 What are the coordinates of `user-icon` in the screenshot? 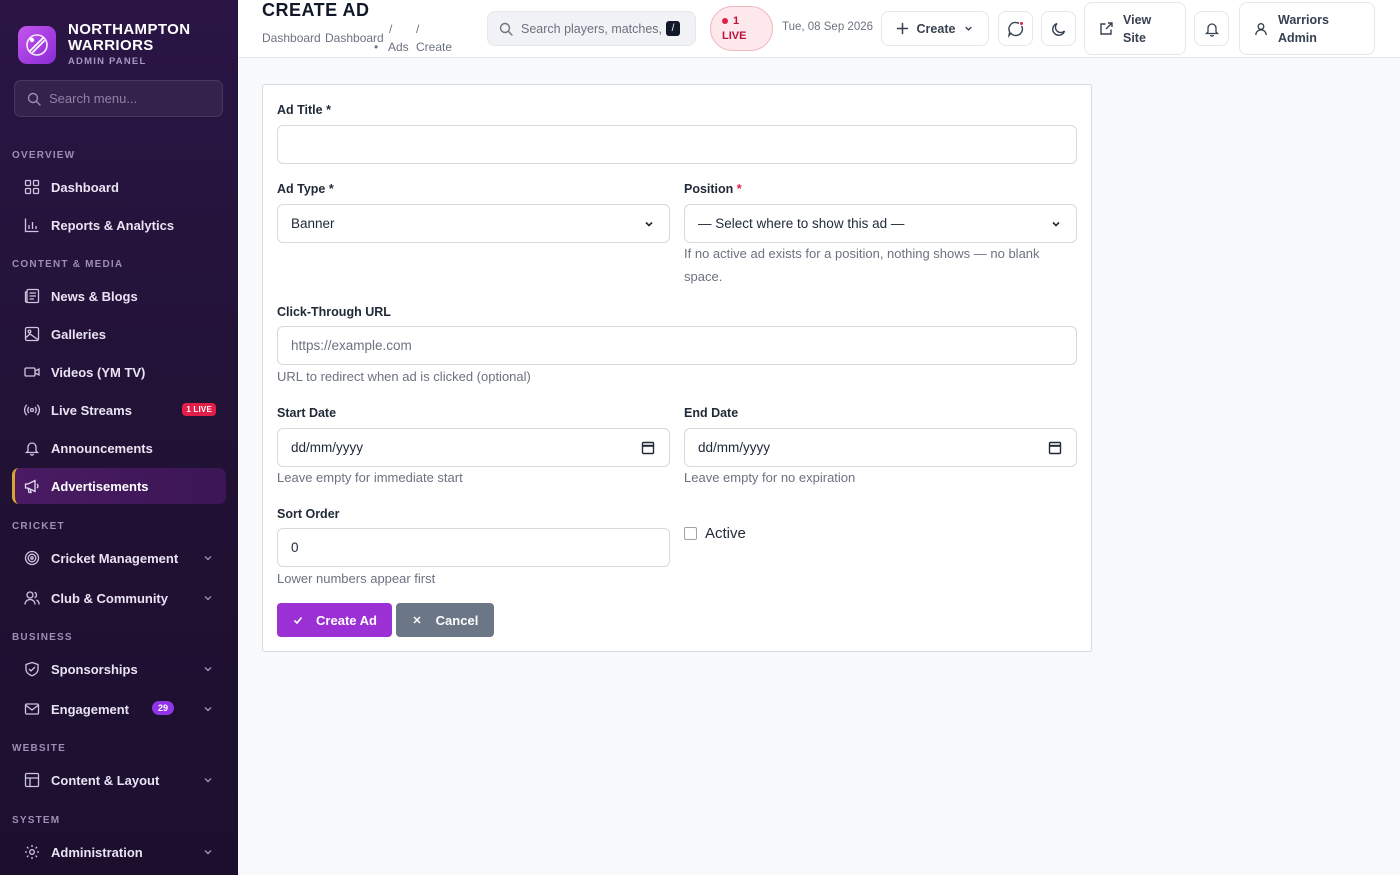 It's located at (1261, 28).